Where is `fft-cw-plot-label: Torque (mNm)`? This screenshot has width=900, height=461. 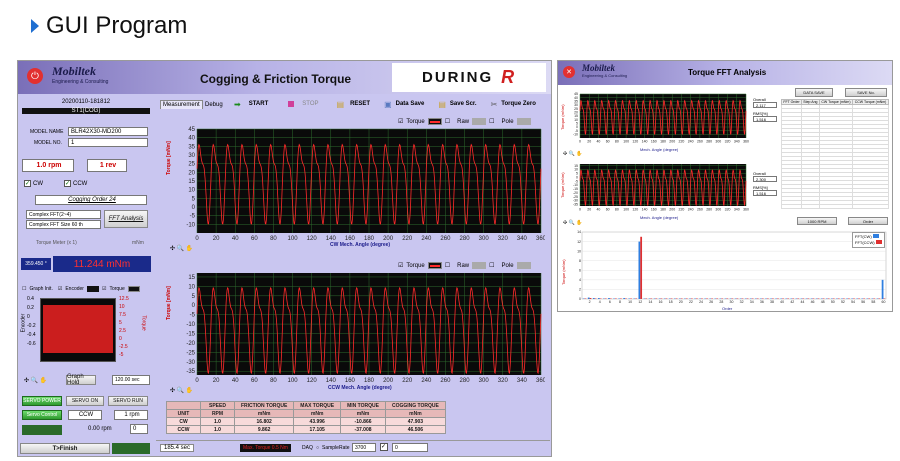
fft-cw-plot-label: Torque (mNm) is located at coordinates (562, 117).